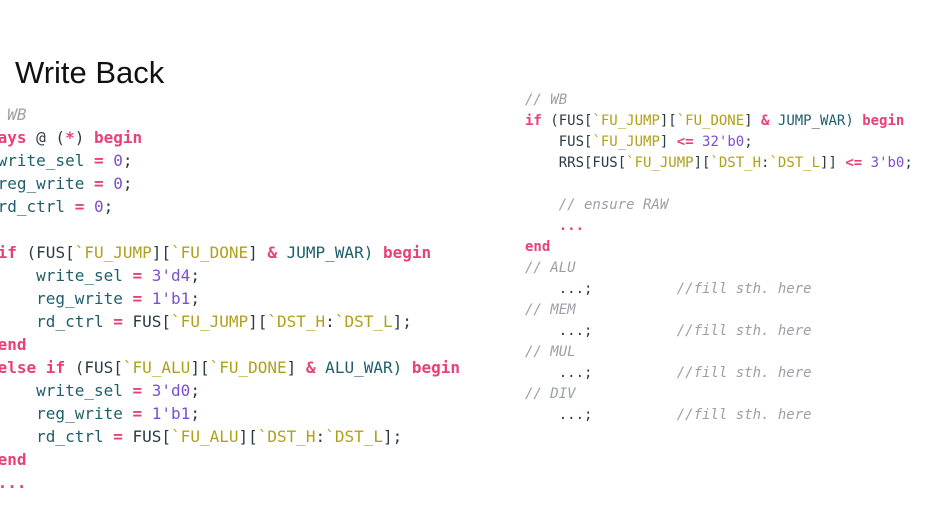  Describe the element at coordinates (94, 367) in the screenshot. I see `punctuation-token: (FUS[` at that location.